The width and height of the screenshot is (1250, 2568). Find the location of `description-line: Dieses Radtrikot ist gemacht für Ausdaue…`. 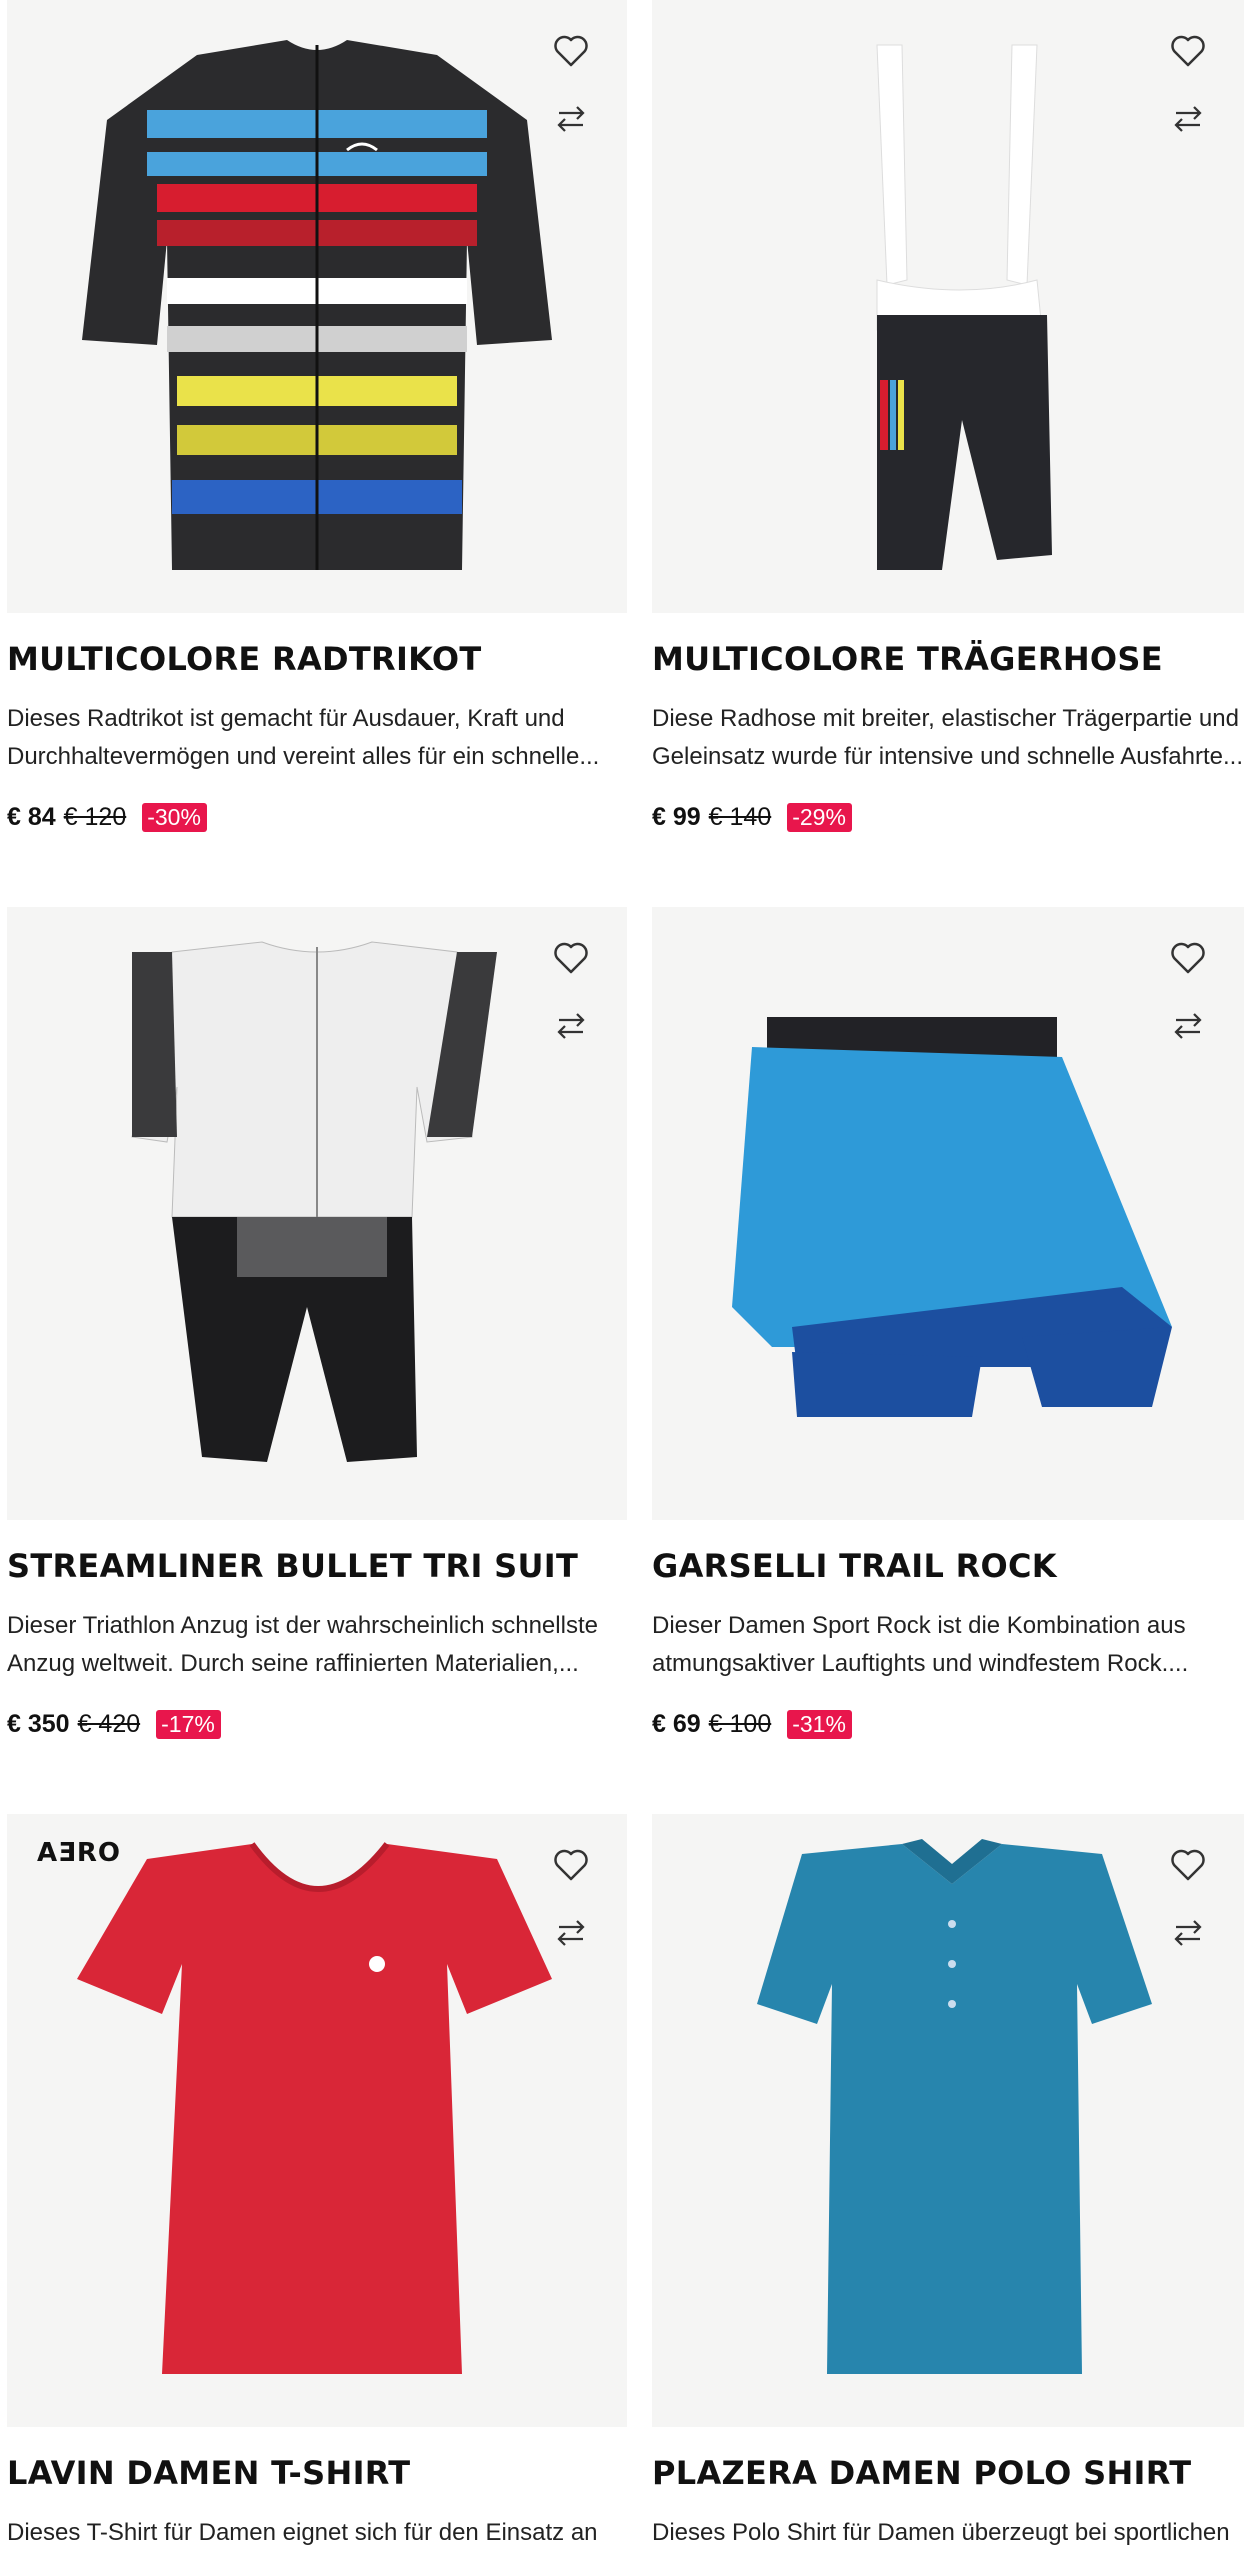

description-line: Dieses Radtrikot ist gemacht für Ausdaue… is located at coordinates (286, 718).